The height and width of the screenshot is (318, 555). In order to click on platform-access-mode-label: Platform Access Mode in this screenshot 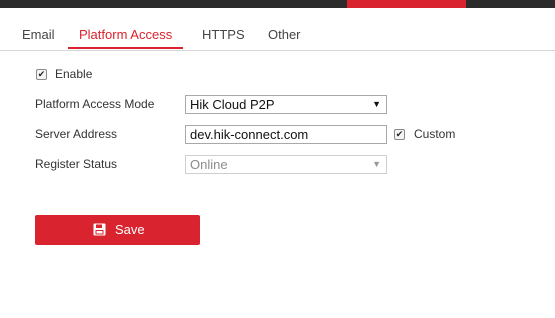, I will do `click(95, 104)`.